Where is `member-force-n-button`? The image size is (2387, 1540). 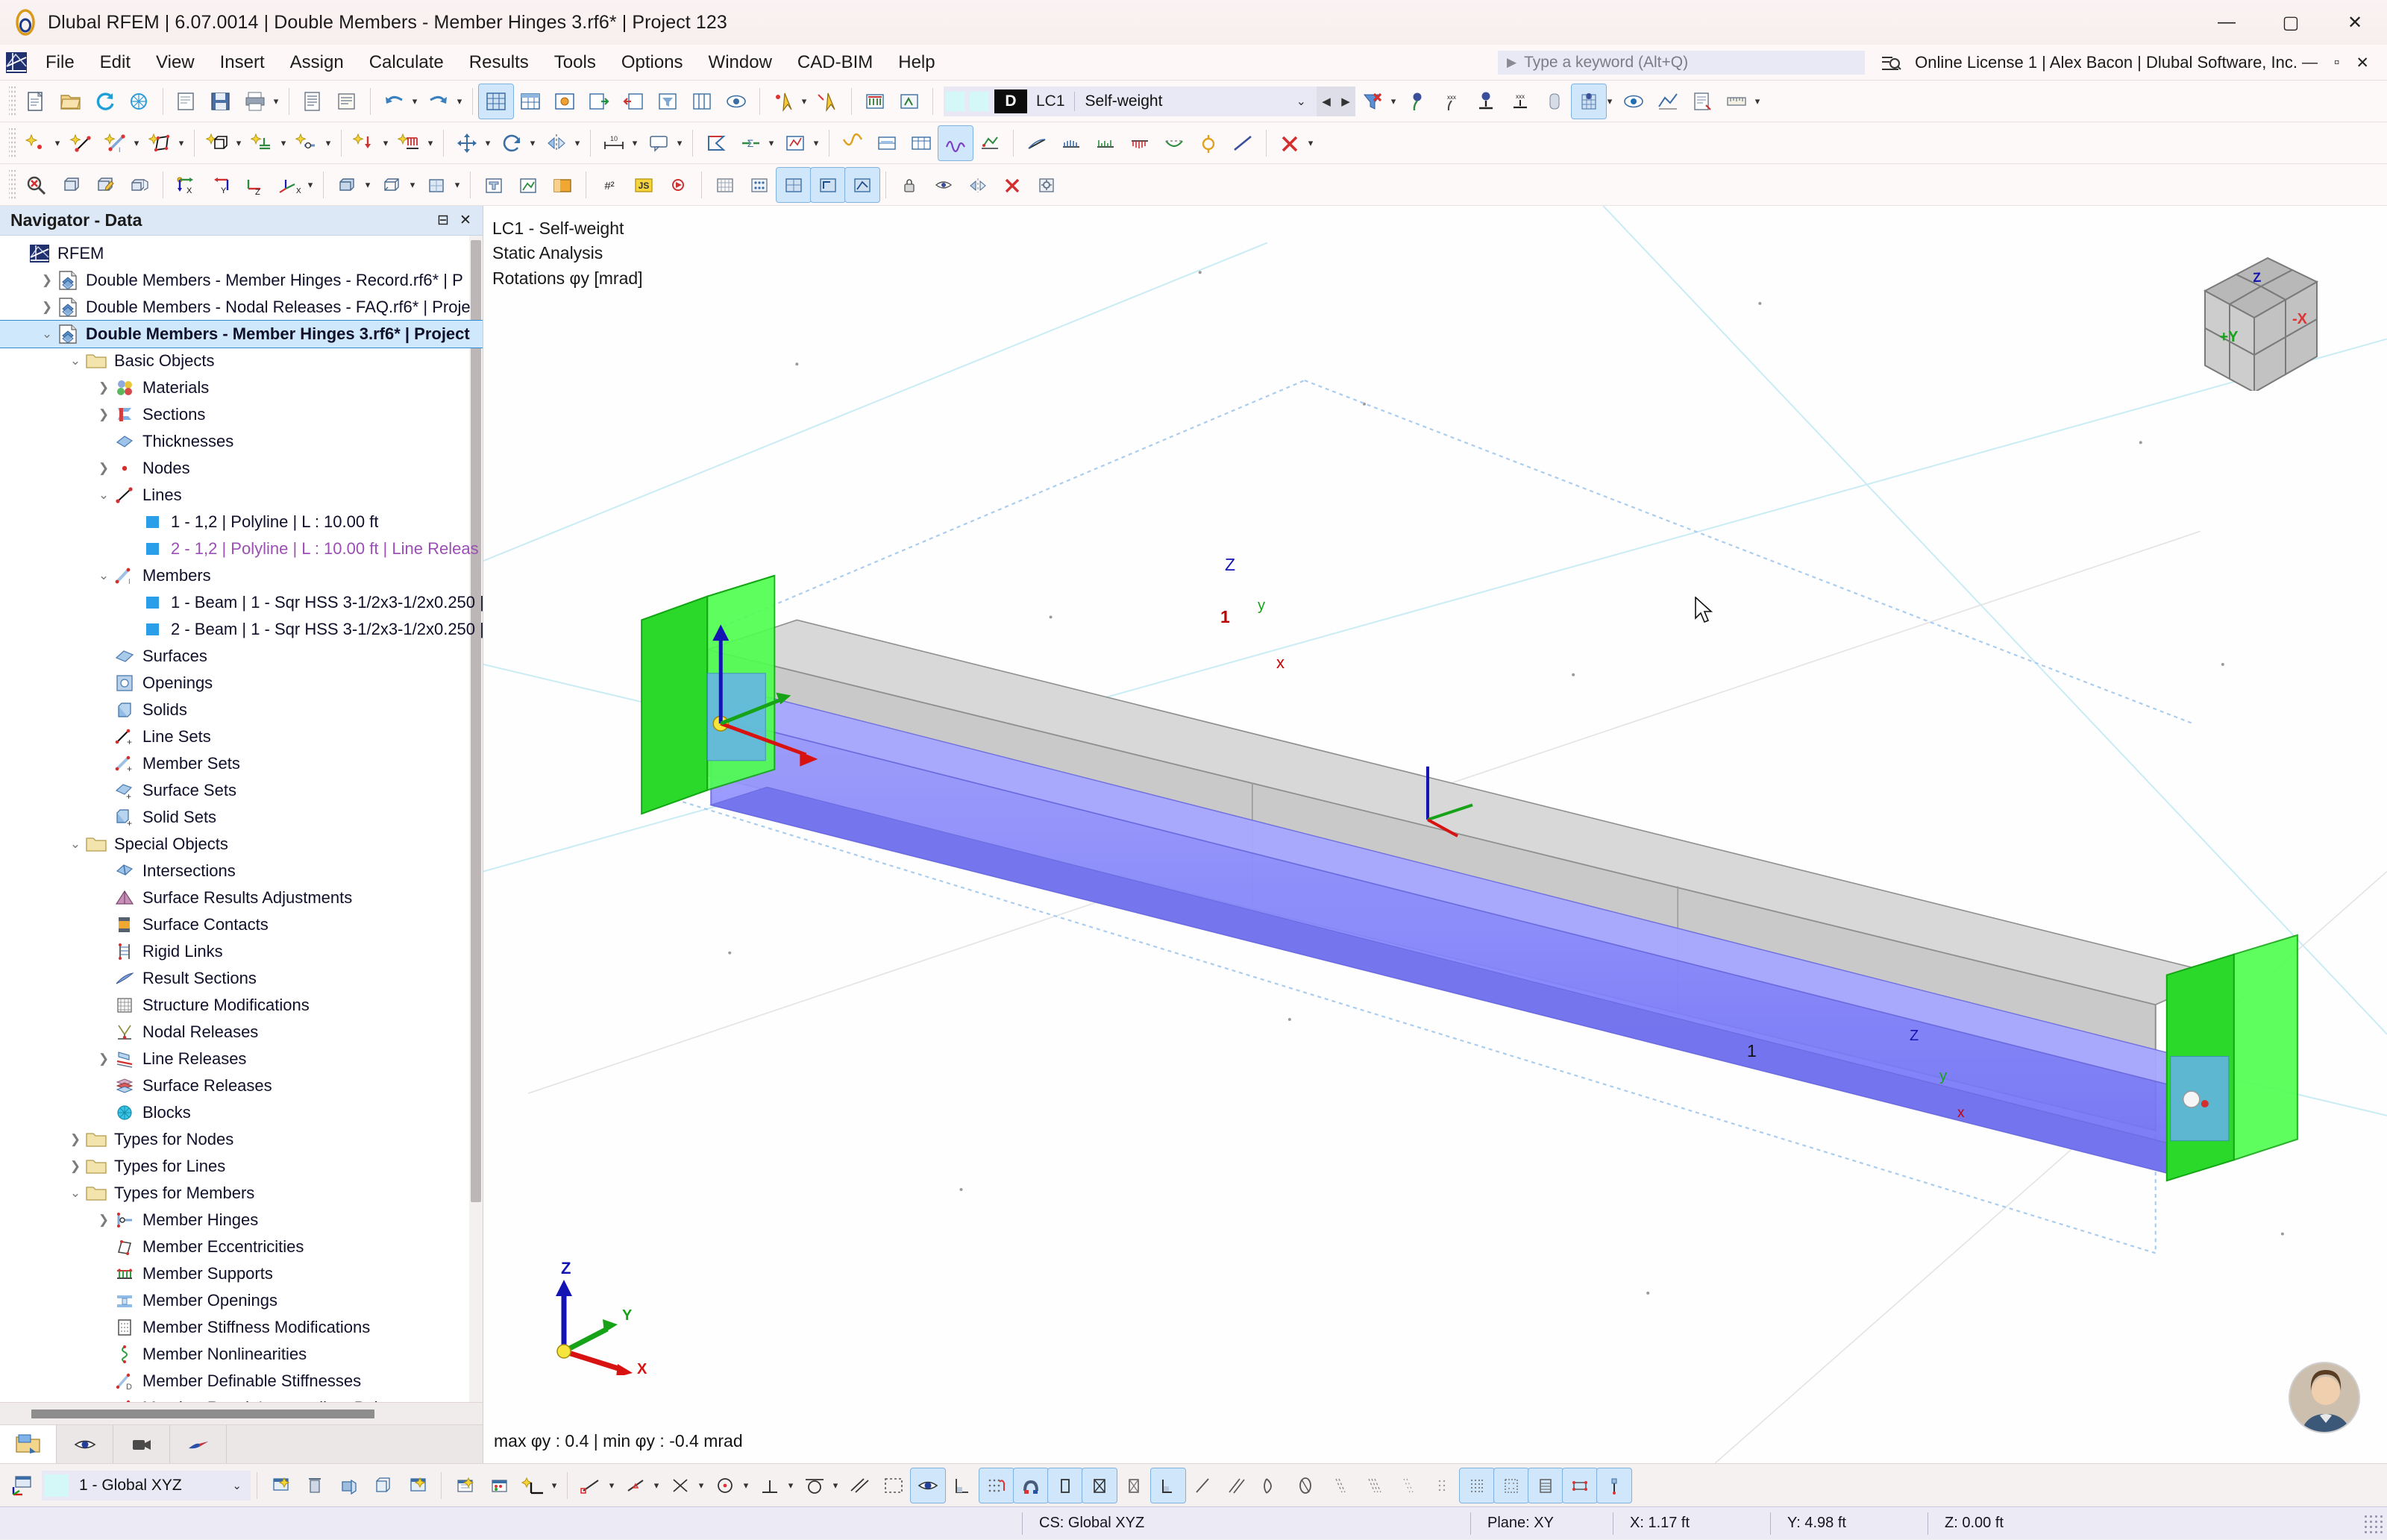
member-force-n-button is located at coordinates (1071, 143).